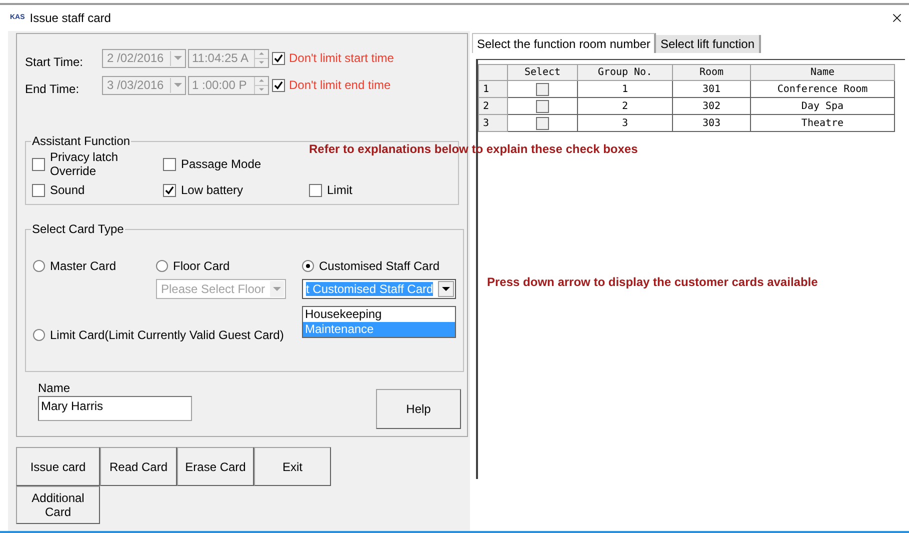 The image size is (909, 533). What do you see at coordinates (115, 408) in the screenshot?
I see `name-field: Mary Harris` at bounding box center [115, 408].